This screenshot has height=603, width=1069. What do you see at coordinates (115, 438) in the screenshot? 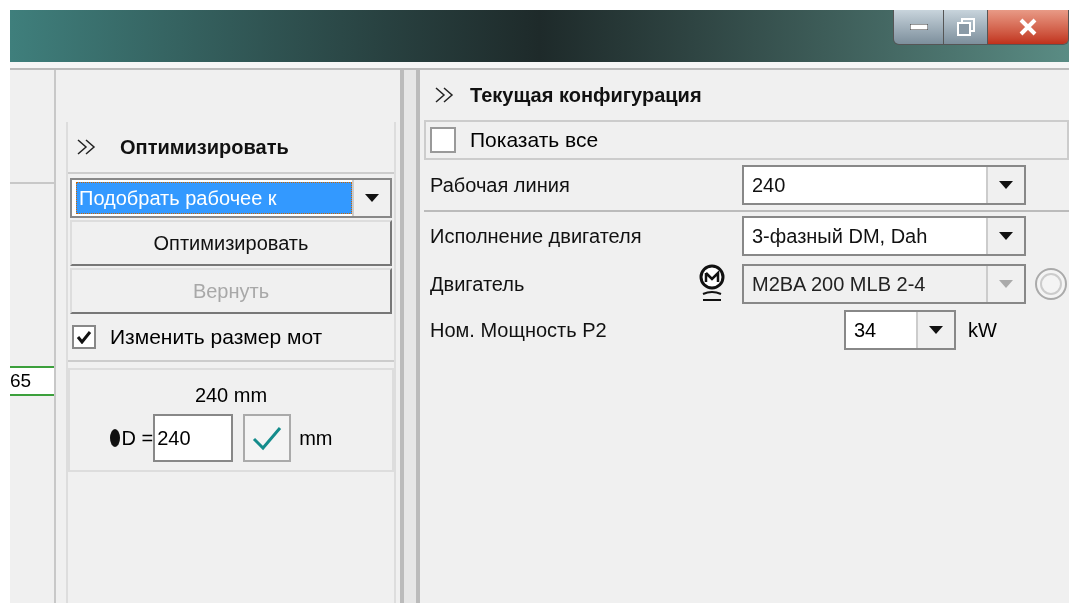
I see `diameter-icon` at bounding box center [115, 438].